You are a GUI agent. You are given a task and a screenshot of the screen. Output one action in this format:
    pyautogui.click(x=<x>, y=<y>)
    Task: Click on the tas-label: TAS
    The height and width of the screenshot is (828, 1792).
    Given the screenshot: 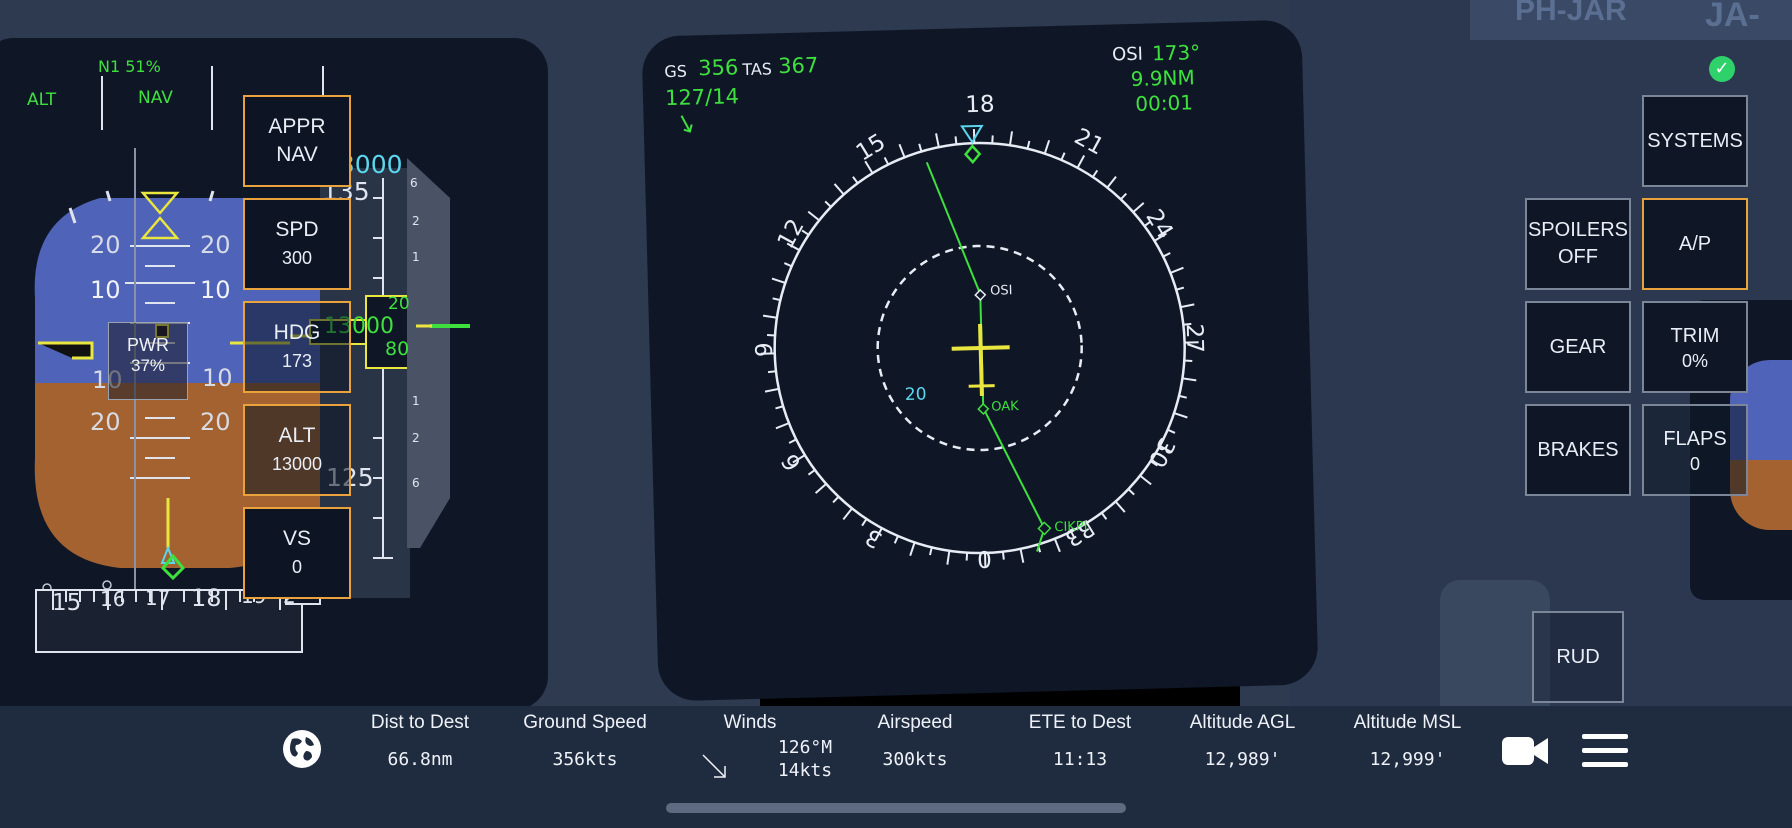 What is the action you would take?
    pyautogui.click(x=757, y=69)
    